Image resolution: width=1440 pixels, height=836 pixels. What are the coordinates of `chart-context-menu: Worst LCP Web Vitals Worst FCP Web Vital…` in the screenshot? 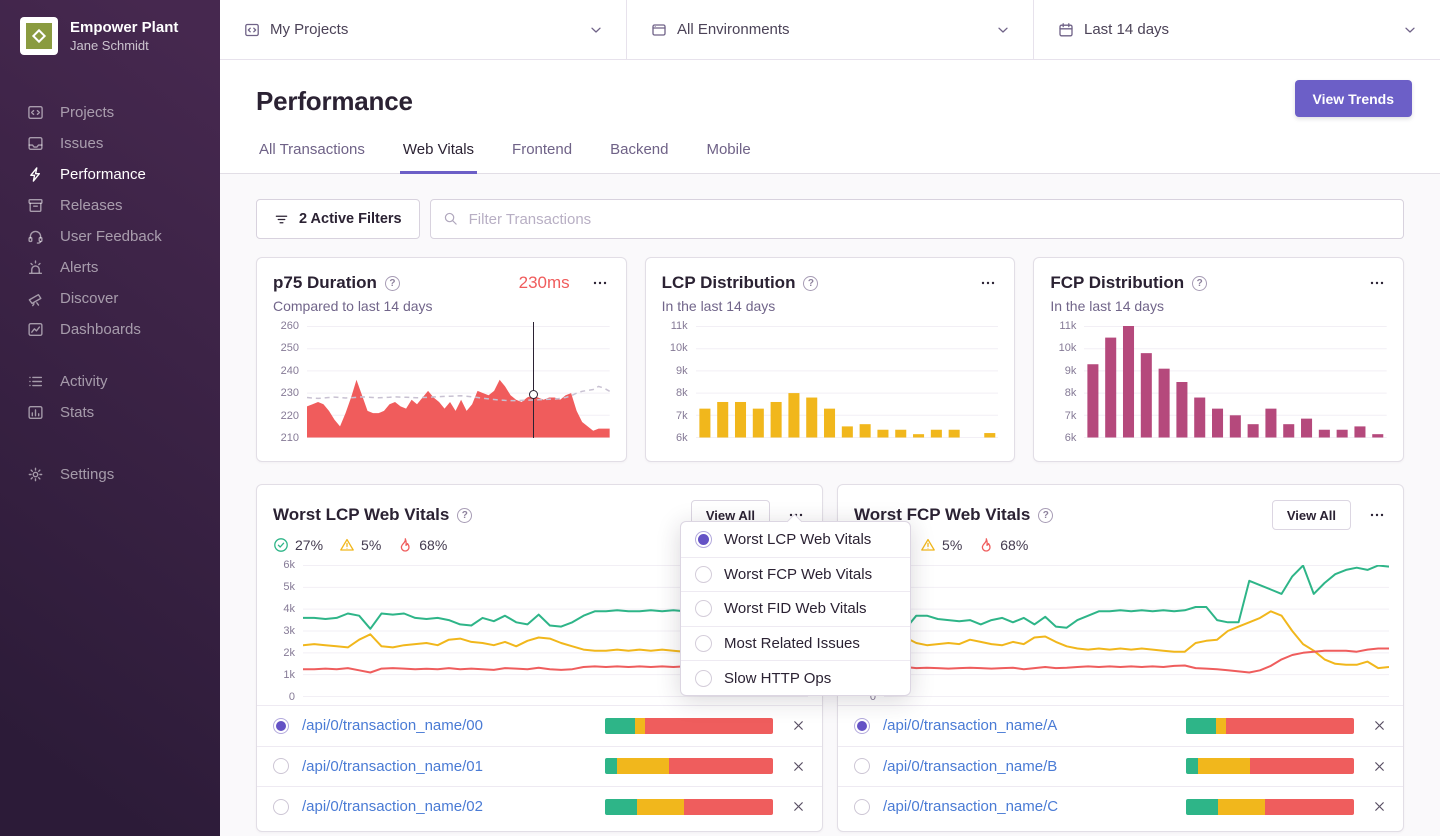 It's located at (795, 608).